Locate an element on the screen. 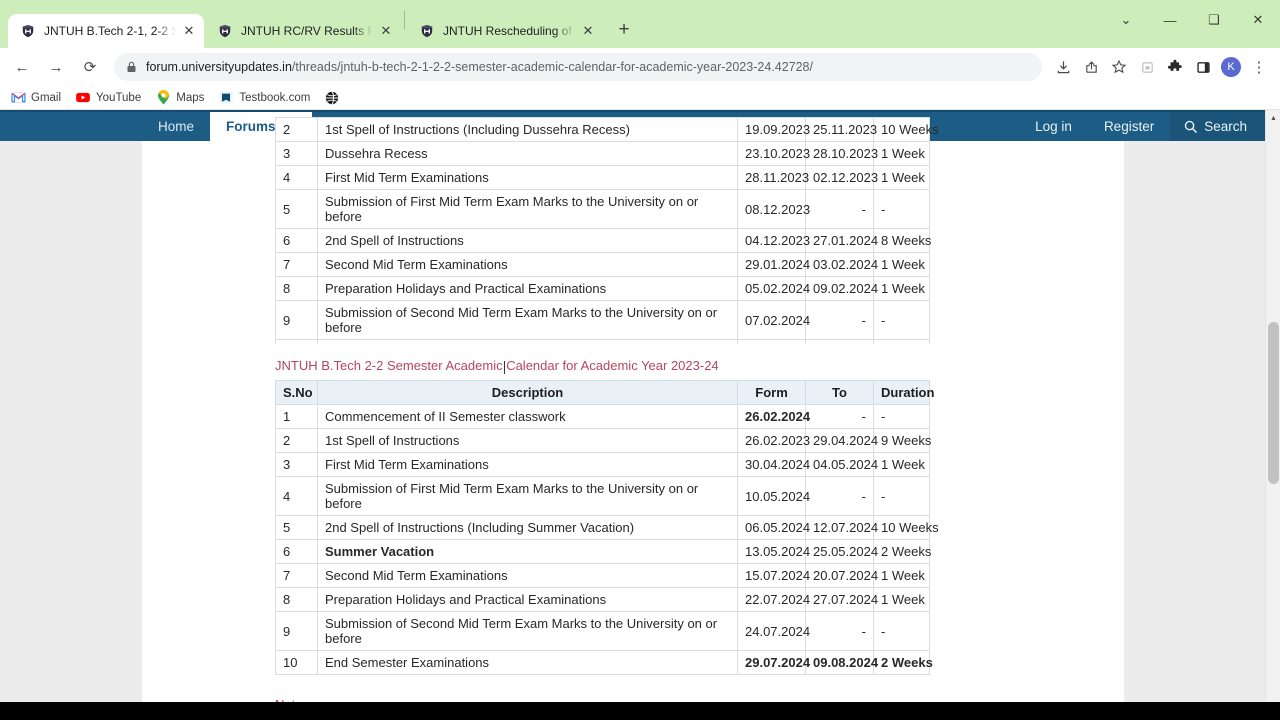 The image size is (1280, 720). browser-tab-1: JNTUH B.Tech 2-1, 2-2 Semester ✕ is located at coordinates (106, 31).